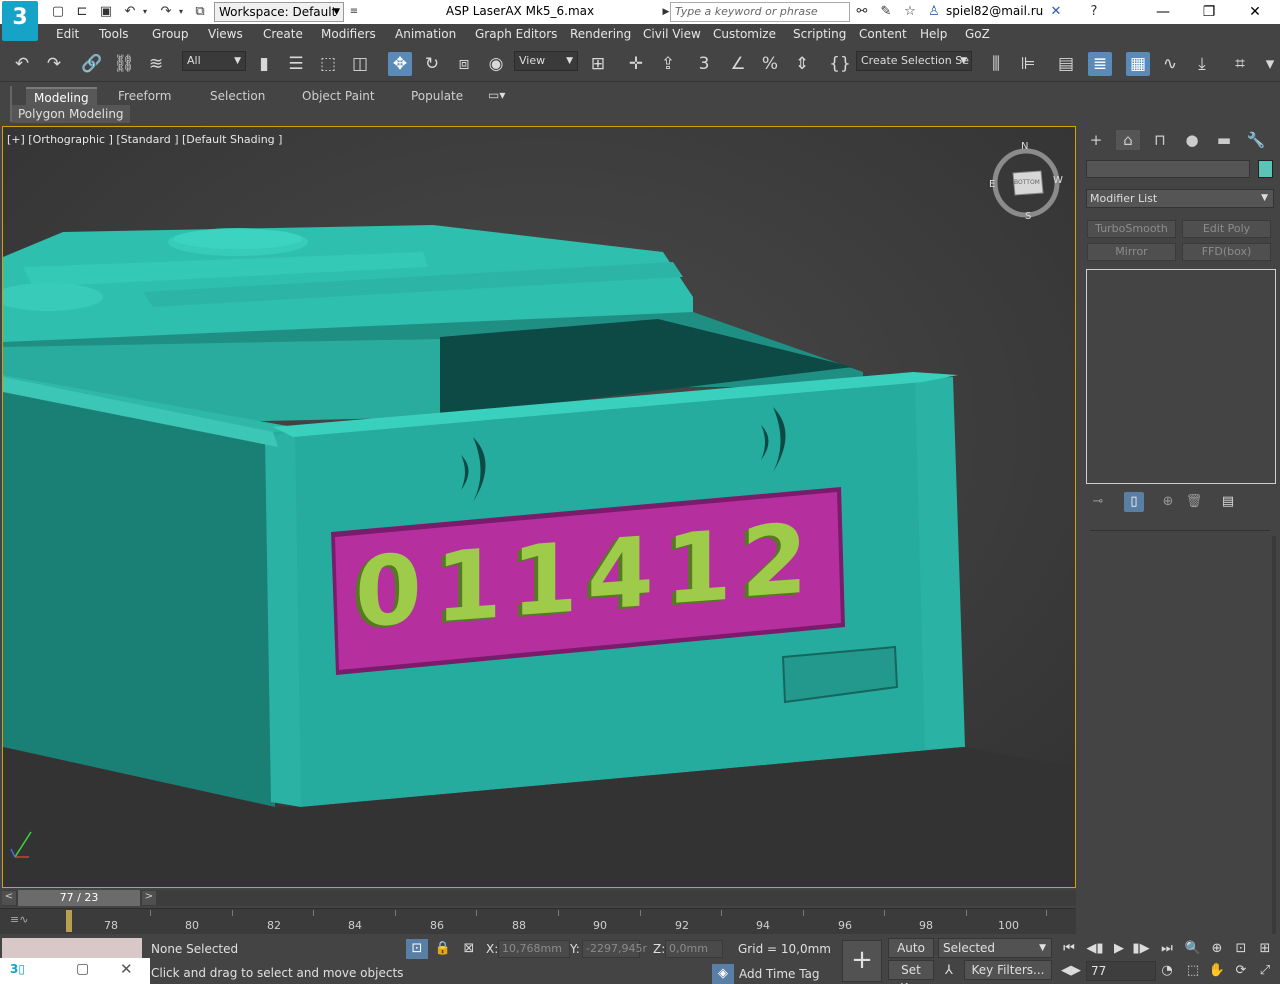  I want to click on project-folder-icon: ⧉, so click(200, 12).